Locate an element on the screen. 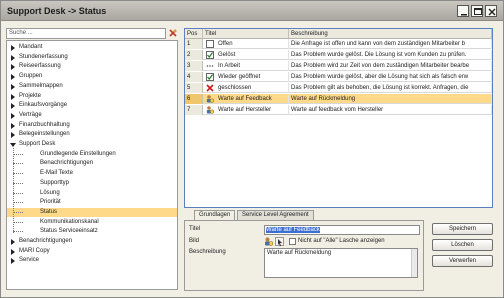 Image resolution: width=504 pixels, height=298 pixels. tab-grundlagen: Grundlagen is located at coordinates (215, 215).